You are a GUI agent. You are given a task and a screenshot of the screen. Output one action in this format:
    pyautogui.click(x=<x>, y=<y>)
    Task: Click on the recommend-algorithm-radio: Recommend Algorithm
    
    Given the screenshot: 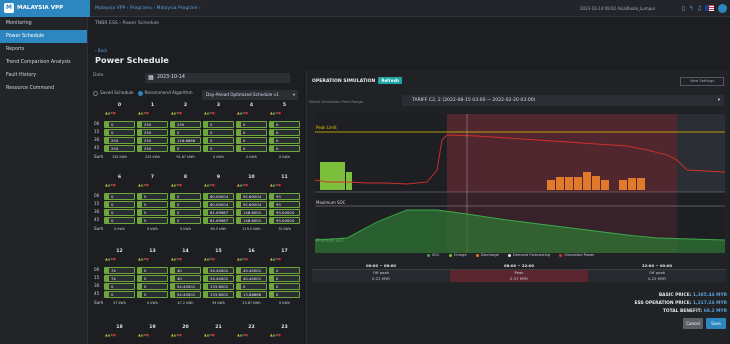 What is the action you would take?
    pyautogui.click(x=165, y=93)
    